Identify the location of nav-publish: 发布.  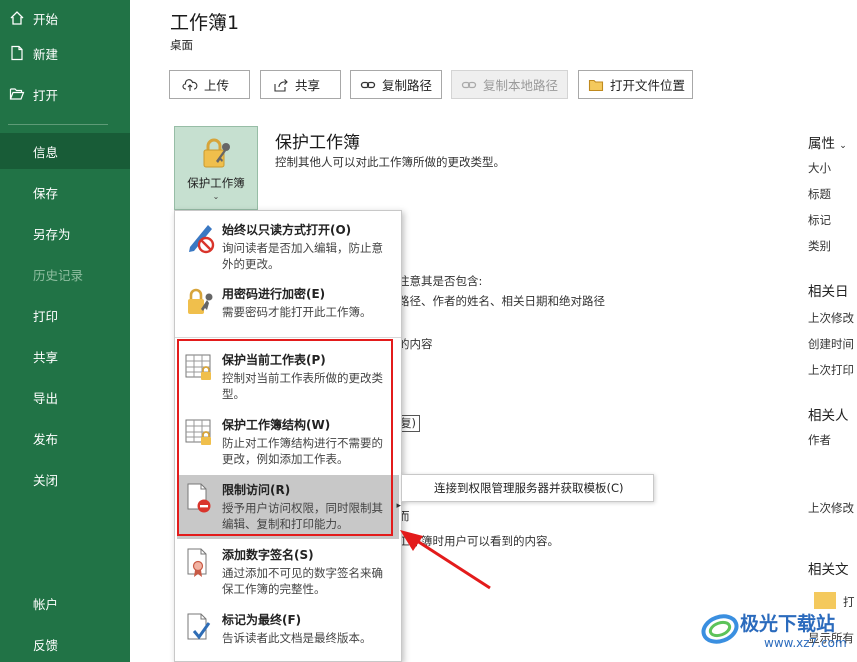
(65, 438).